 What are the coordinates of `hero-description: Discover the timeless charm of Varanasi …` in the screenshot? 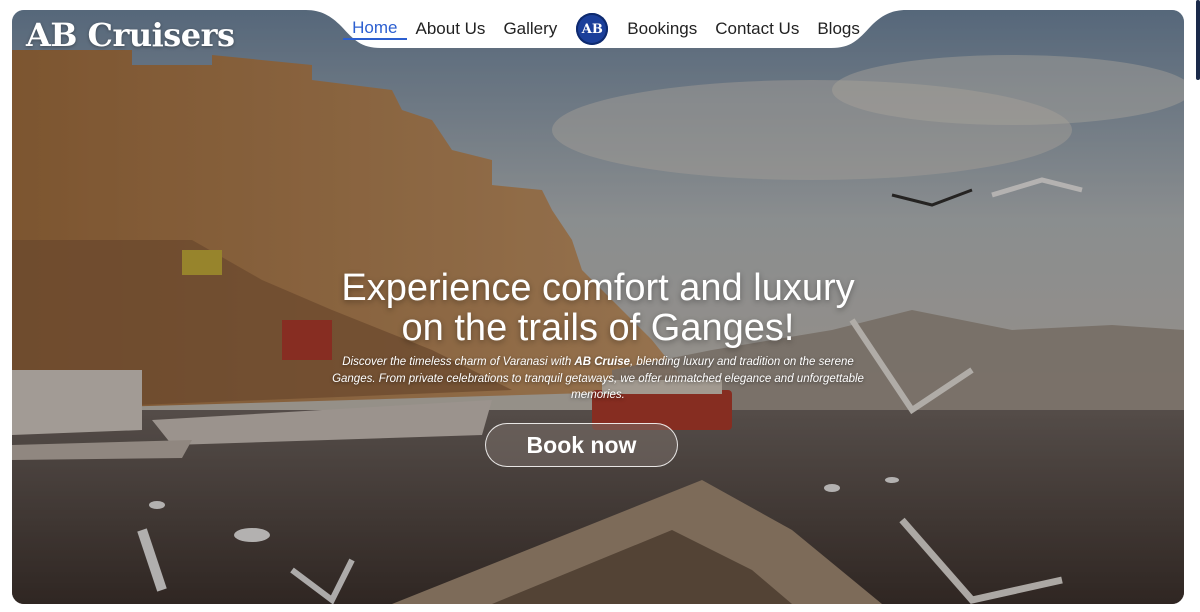 It's located at (598, 379).